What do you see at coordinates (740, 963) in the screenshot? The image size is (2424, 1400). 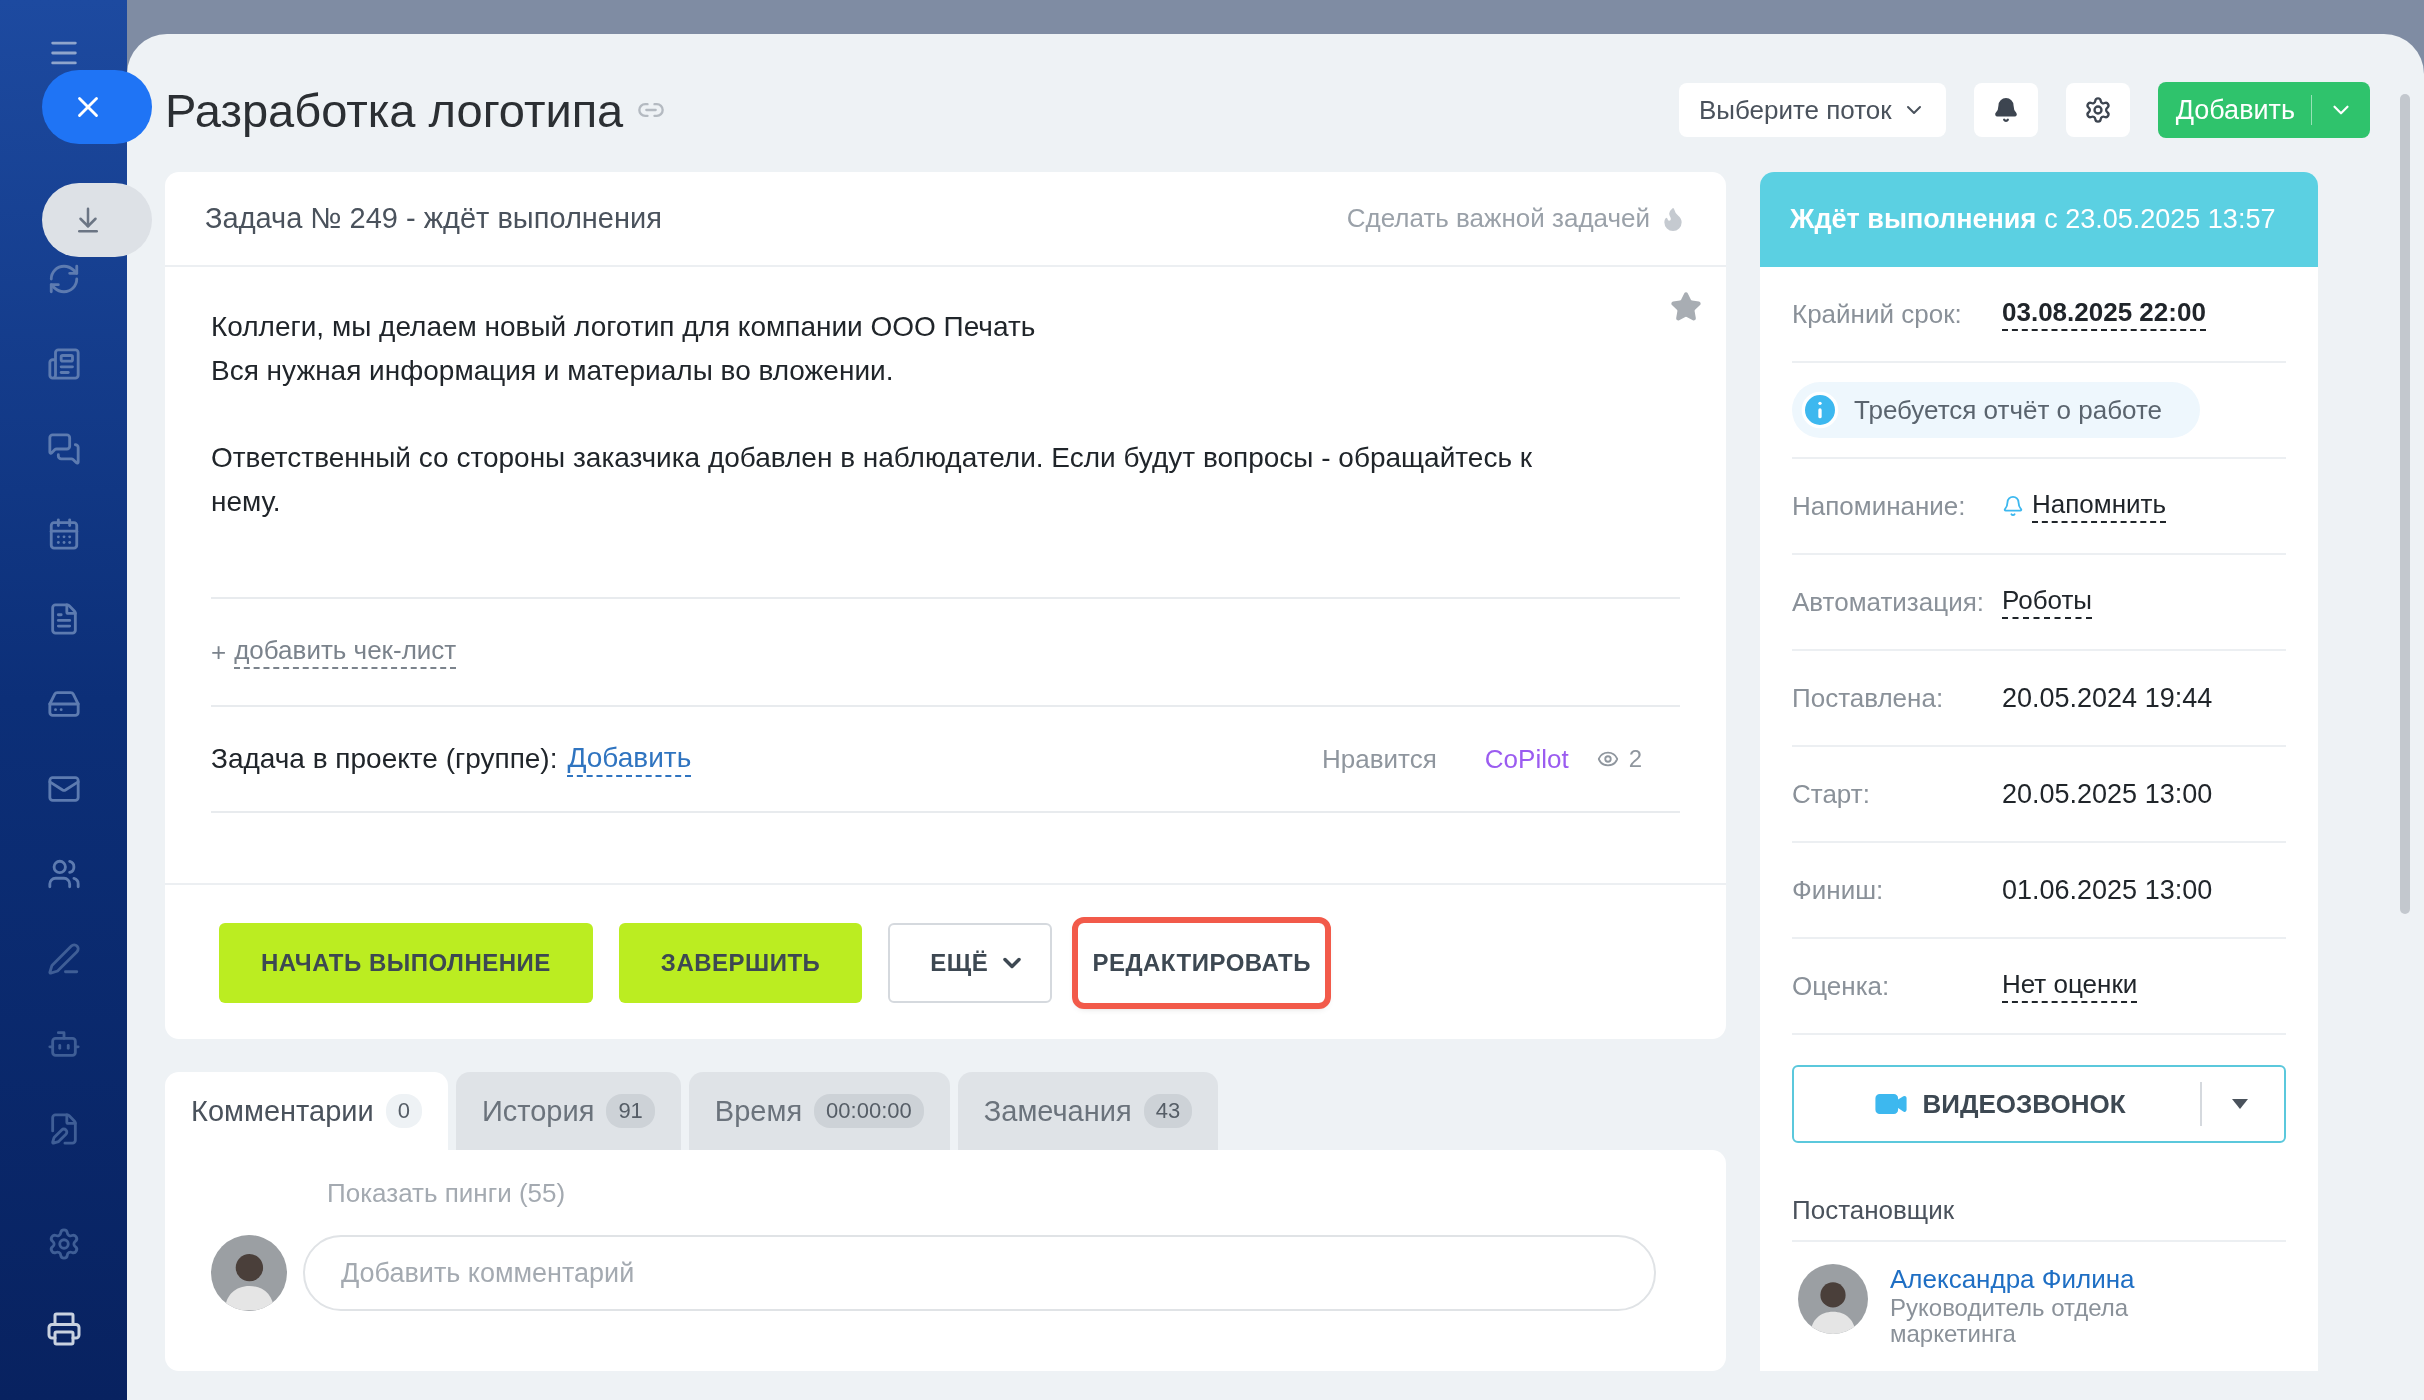 I see `action-button: ЗАВЕРШИТЬ` at bounding box center [740, 963].